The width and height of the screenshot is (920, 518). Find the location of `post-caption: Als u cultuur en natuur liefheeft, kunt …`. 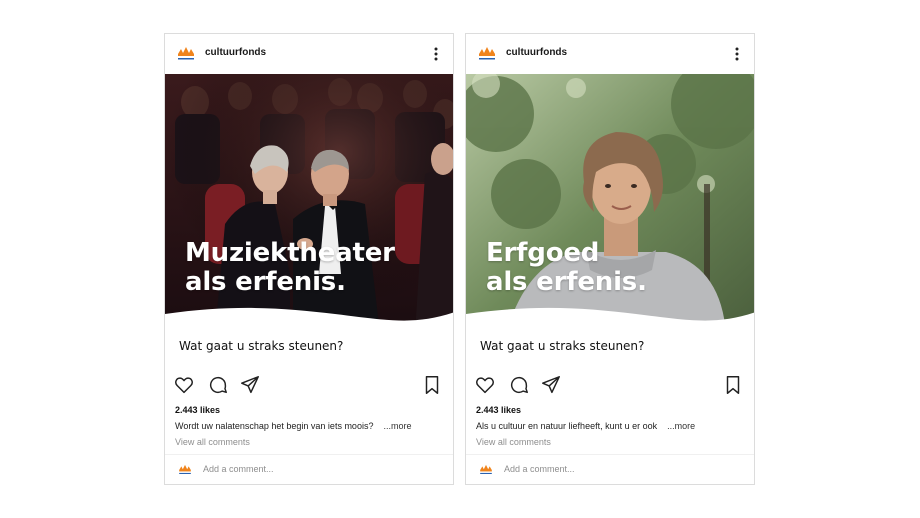

post-caption: Als u cultuur en natuur liefheeft, kunt … is located at coordinates (585, 426).